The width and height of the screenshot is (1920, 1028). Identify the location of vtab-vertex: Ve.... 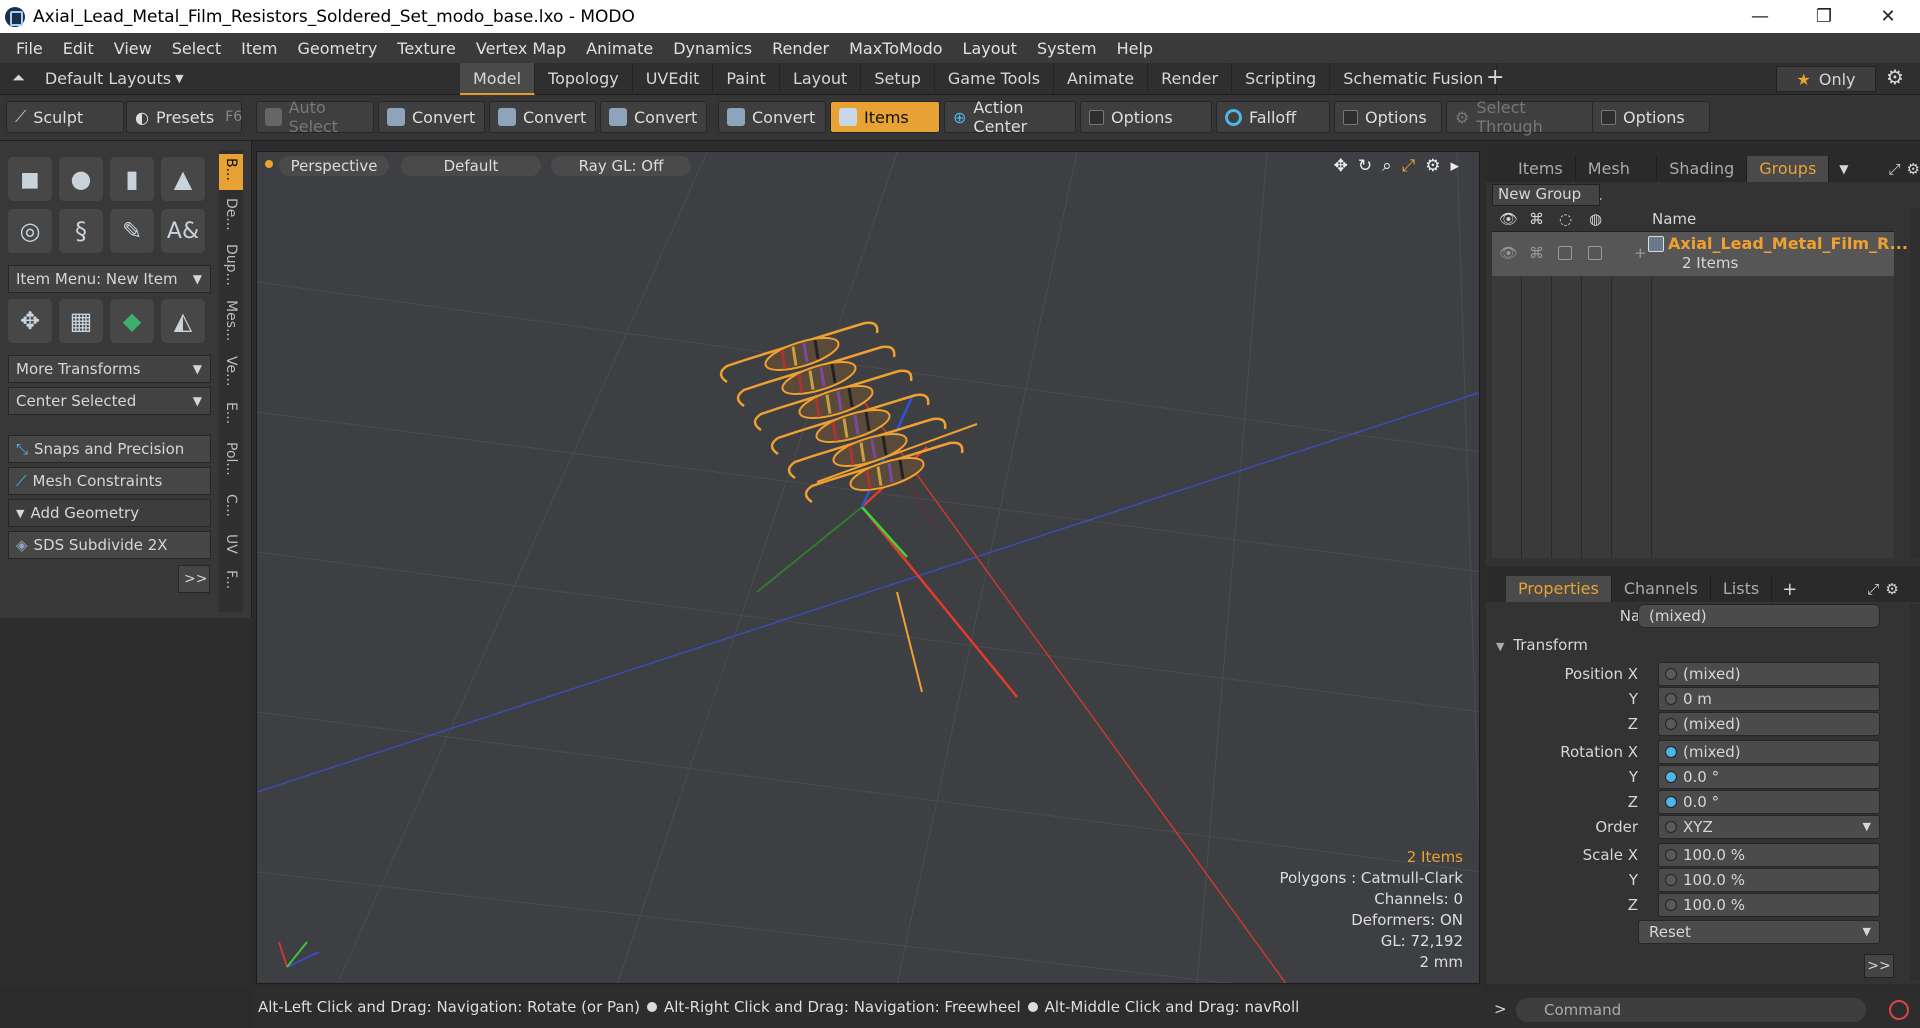
(231, 372).